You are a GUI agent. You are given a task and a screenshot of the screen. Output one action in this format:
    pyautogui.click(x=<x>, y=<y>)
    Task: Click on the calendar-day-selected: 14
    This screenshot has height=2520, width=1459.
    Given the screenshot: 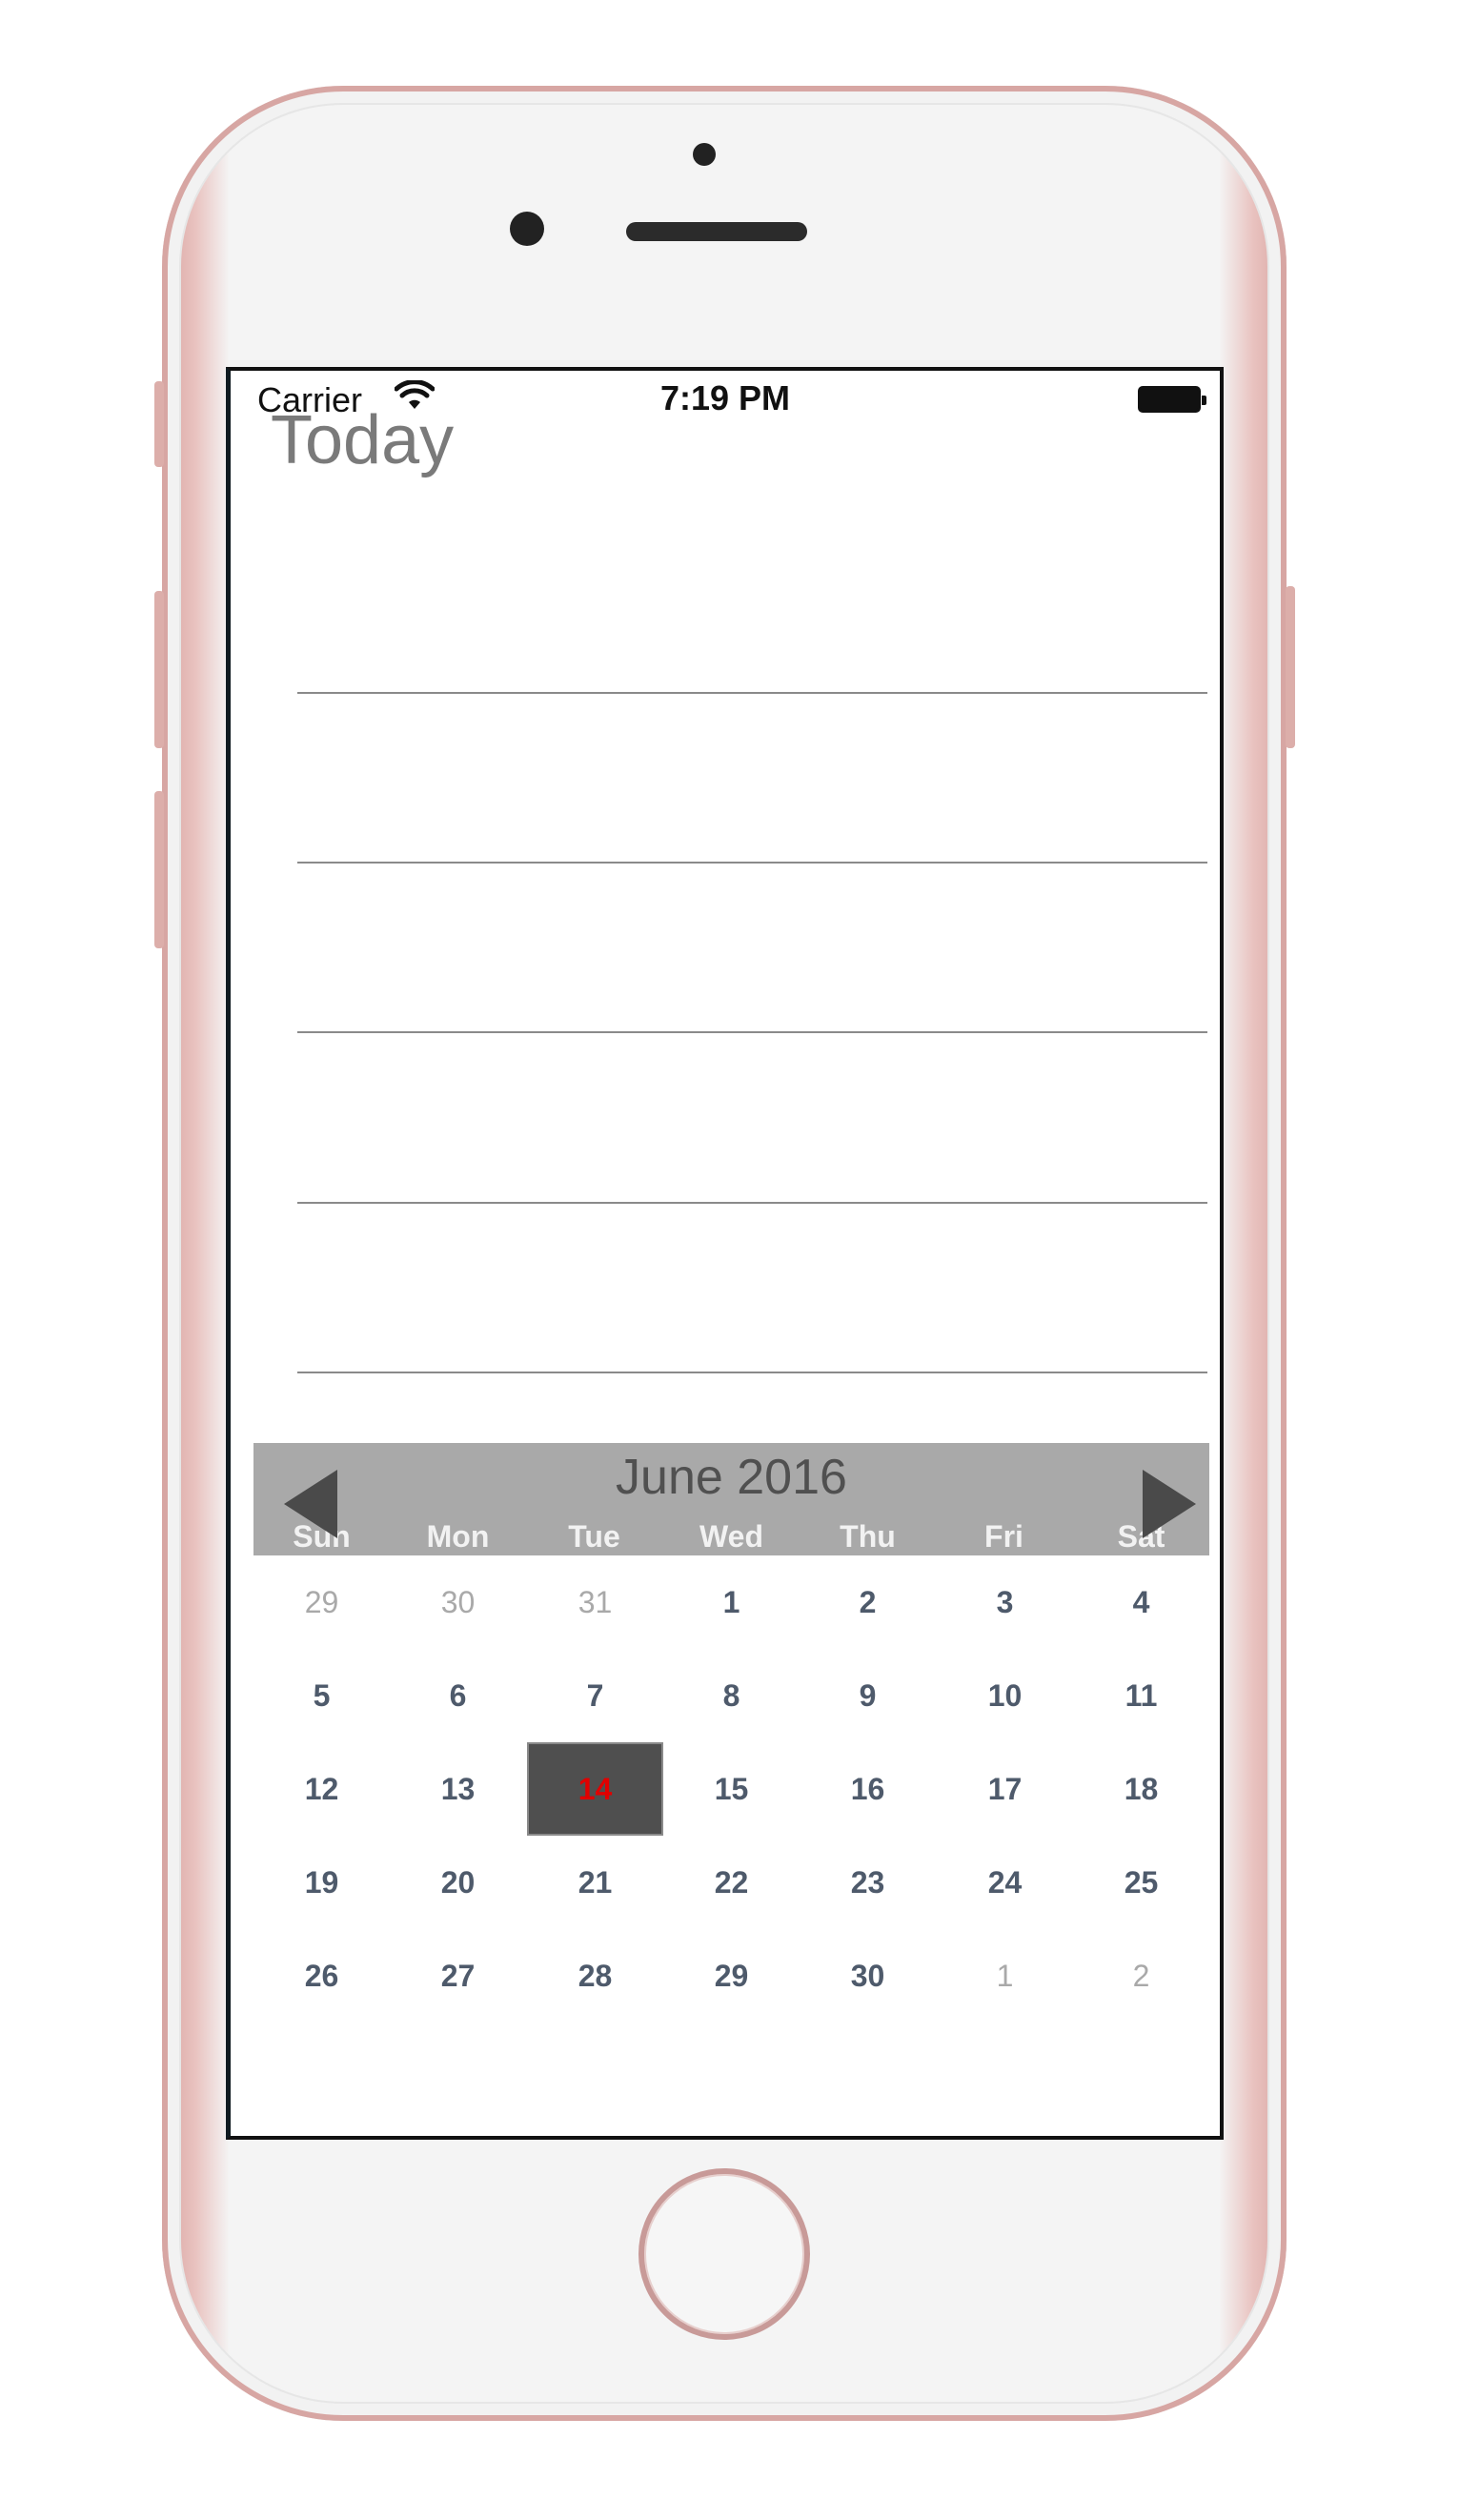 What is the action you would take?
    pyautogui.click(x=595, y=1789)
    